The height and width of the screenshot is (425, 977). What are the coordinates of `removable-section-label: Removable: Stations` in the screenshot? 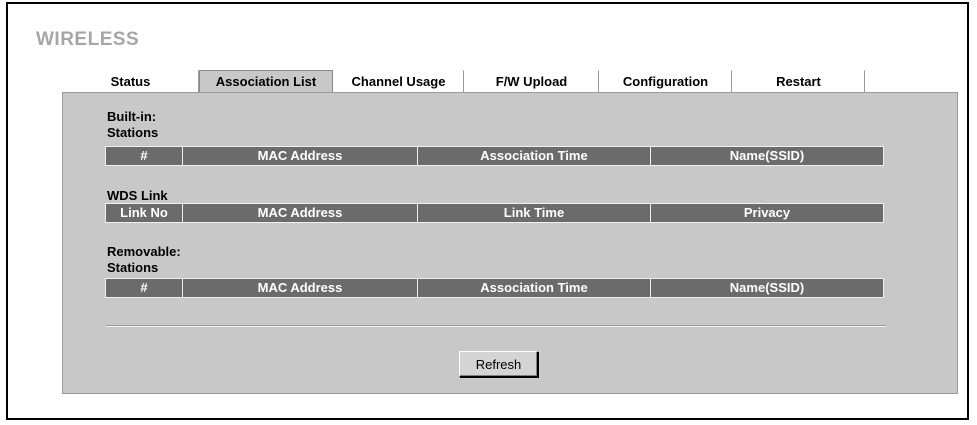 It's located at (144, 260).